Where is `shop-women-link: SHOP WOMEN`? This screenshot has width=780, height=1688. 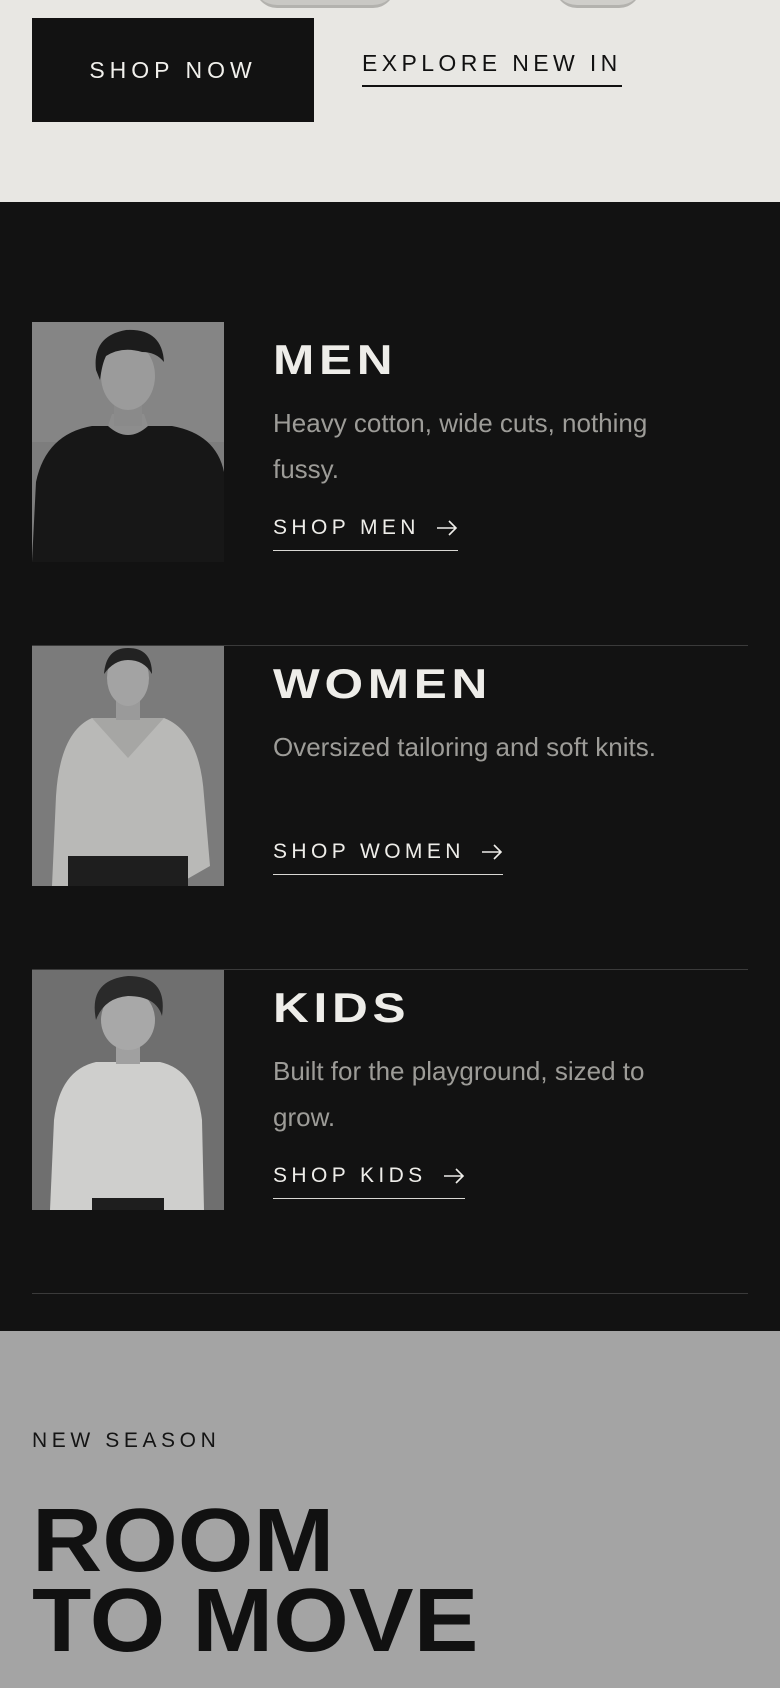
shop-women-link: SHOP WOMEN is located at coordinates (388, 857).